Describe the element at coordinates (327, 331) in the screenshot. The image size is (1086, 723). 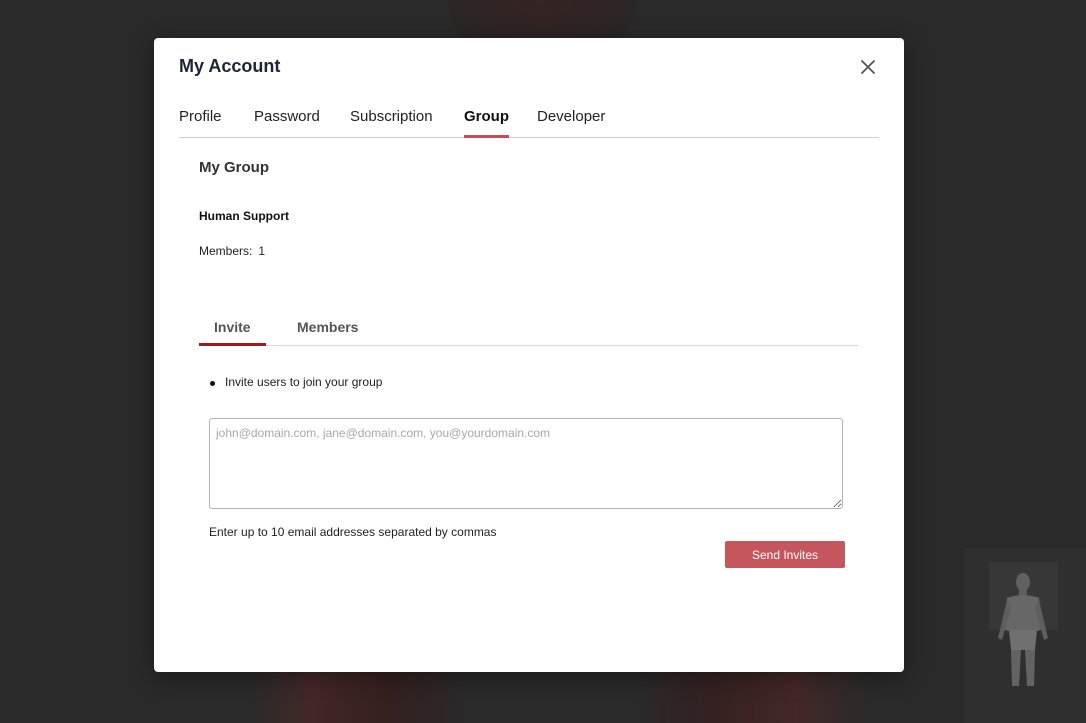
I see `subtab-members: Members` at that location.